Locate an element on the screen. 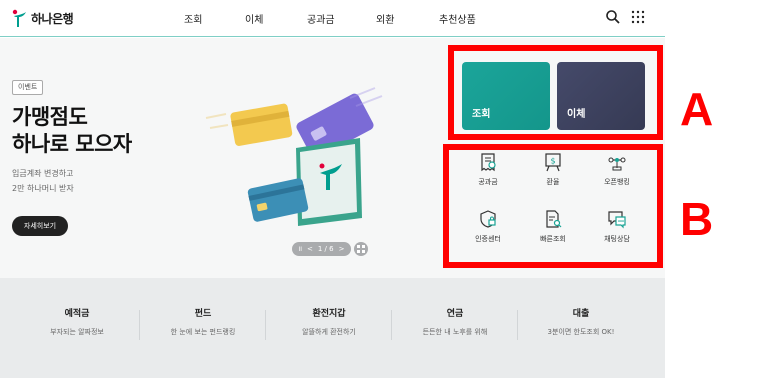 The width and height of the screenshot is (758, 378). hero-title: 가맹점도 하나로 모으자 is located at coordinates (72, 131).